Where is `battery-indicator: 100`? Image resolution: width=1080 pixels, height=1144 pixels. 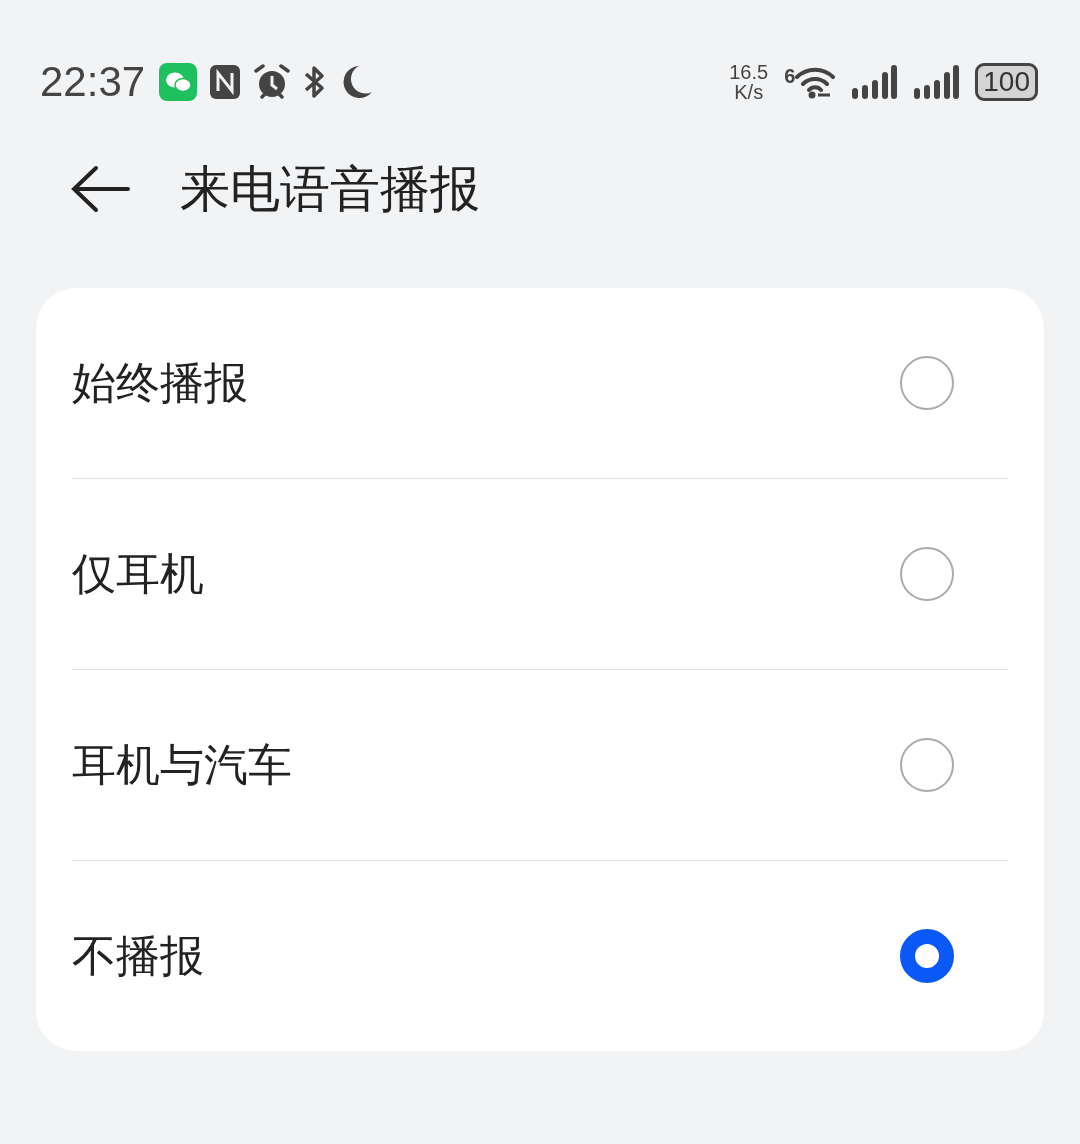
battery-indicator: 100 is located at coordinates (1006, 82).